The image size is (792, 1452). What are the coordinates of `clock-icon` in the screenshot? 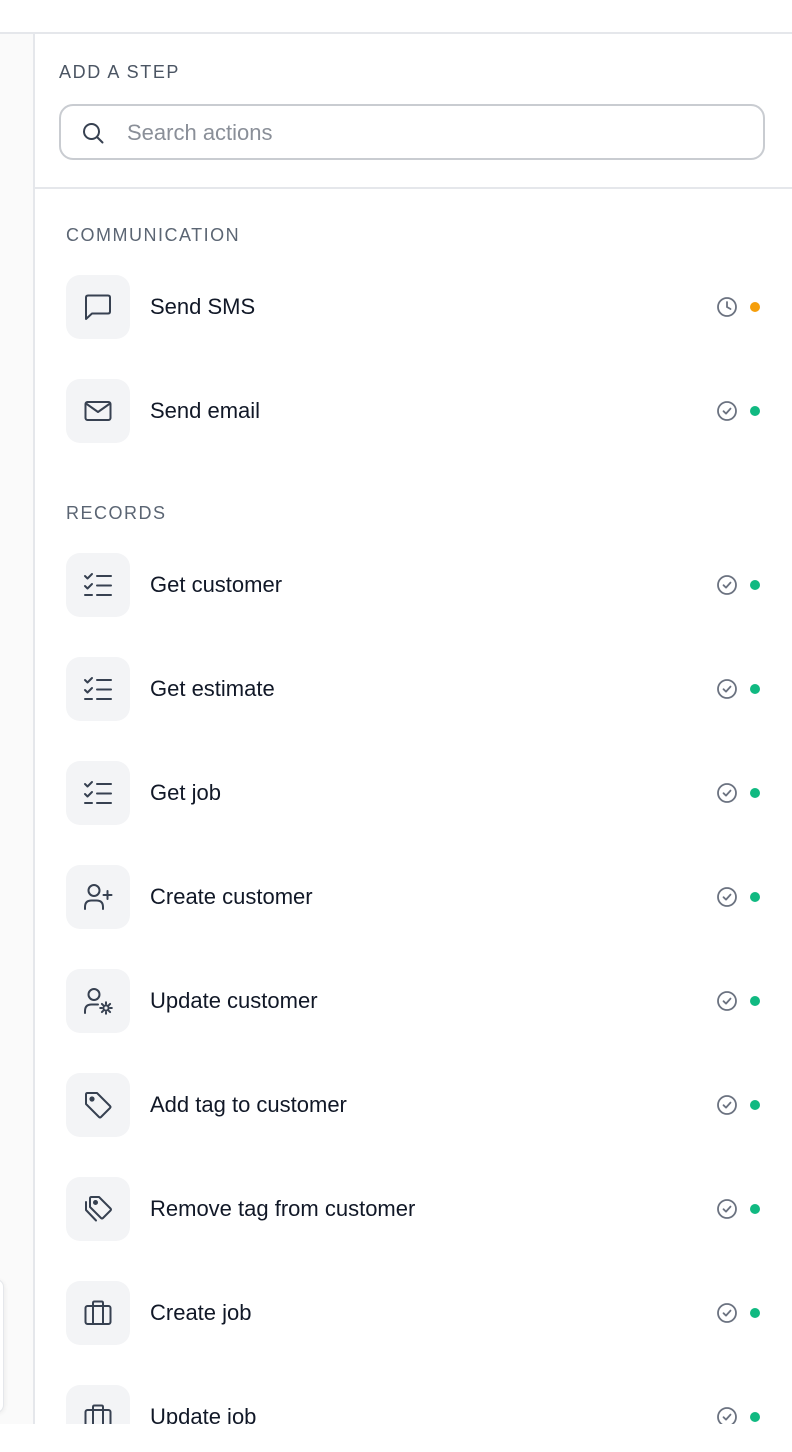 It's located at (727, 307).